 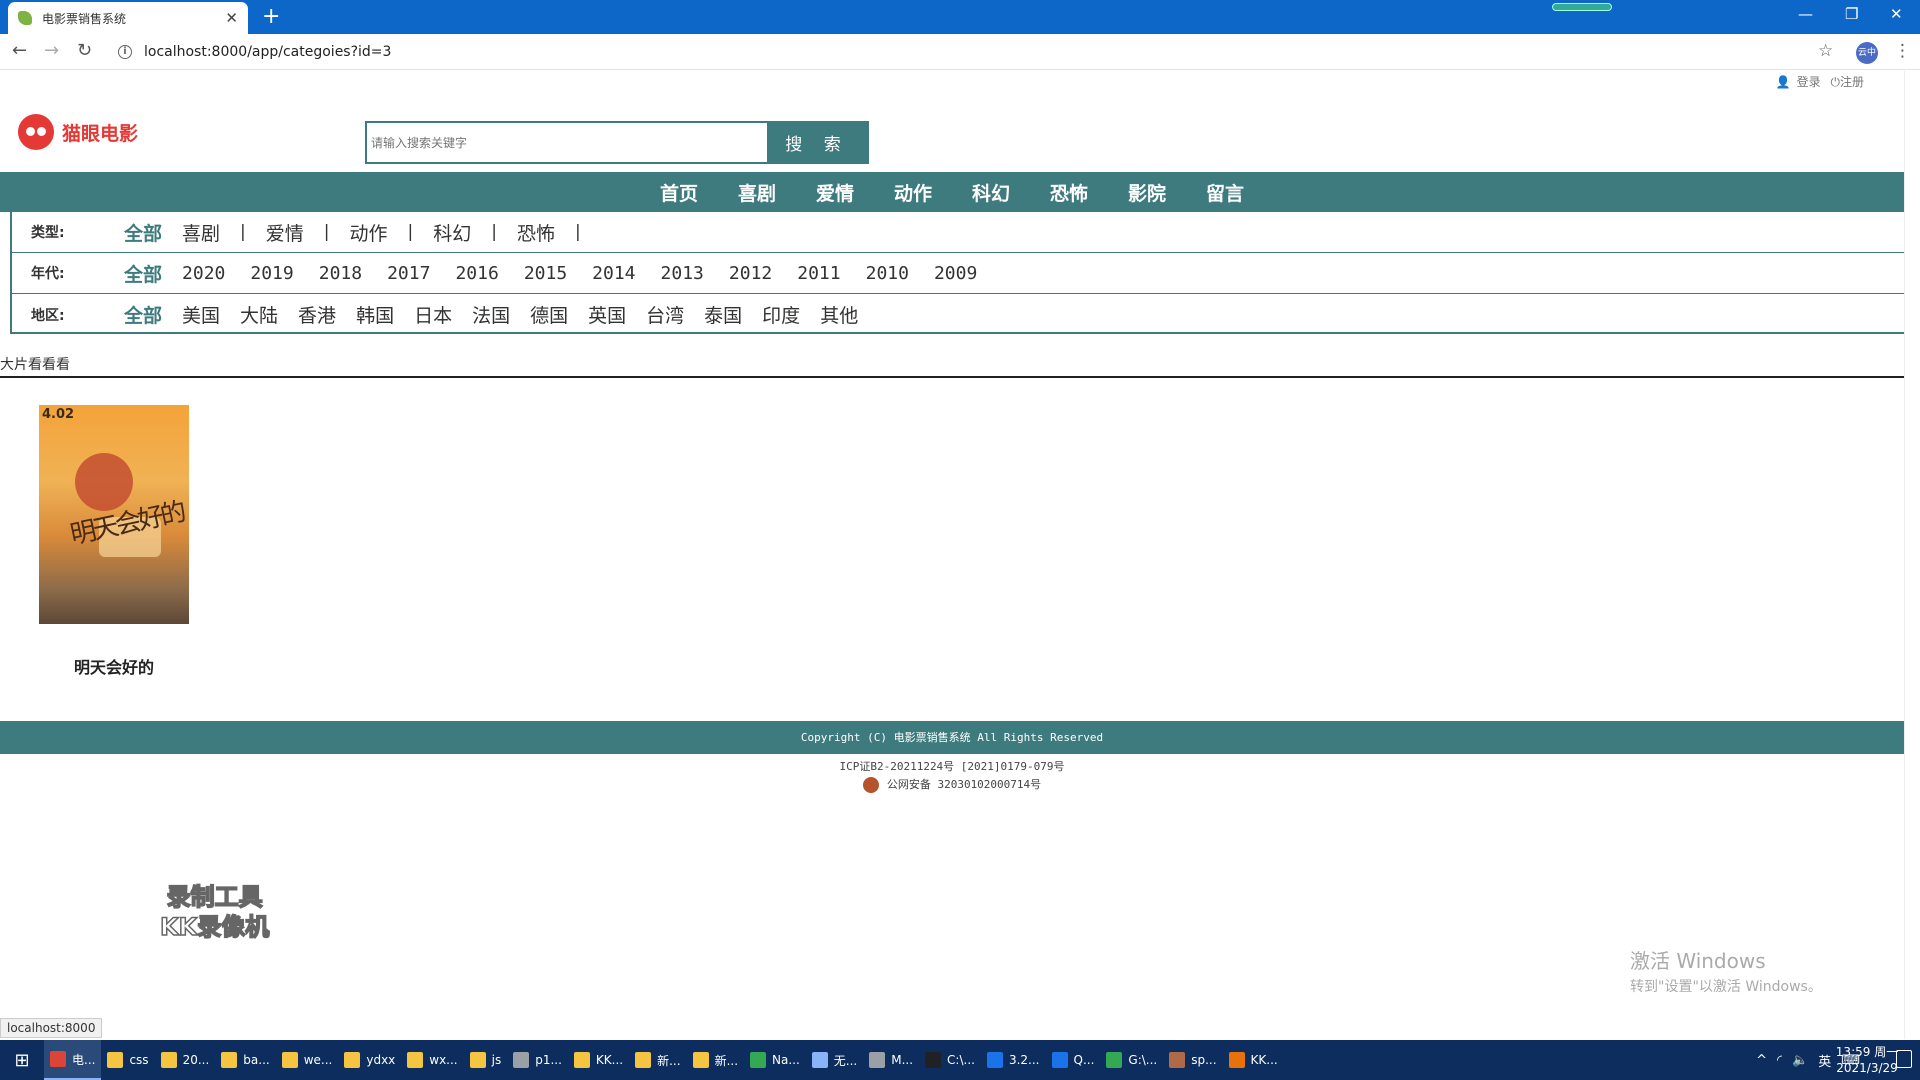 What do you see at coordinates (340, 273) in the screenshot?
I see `year-option: 2018` at bounding box center [340, 273].